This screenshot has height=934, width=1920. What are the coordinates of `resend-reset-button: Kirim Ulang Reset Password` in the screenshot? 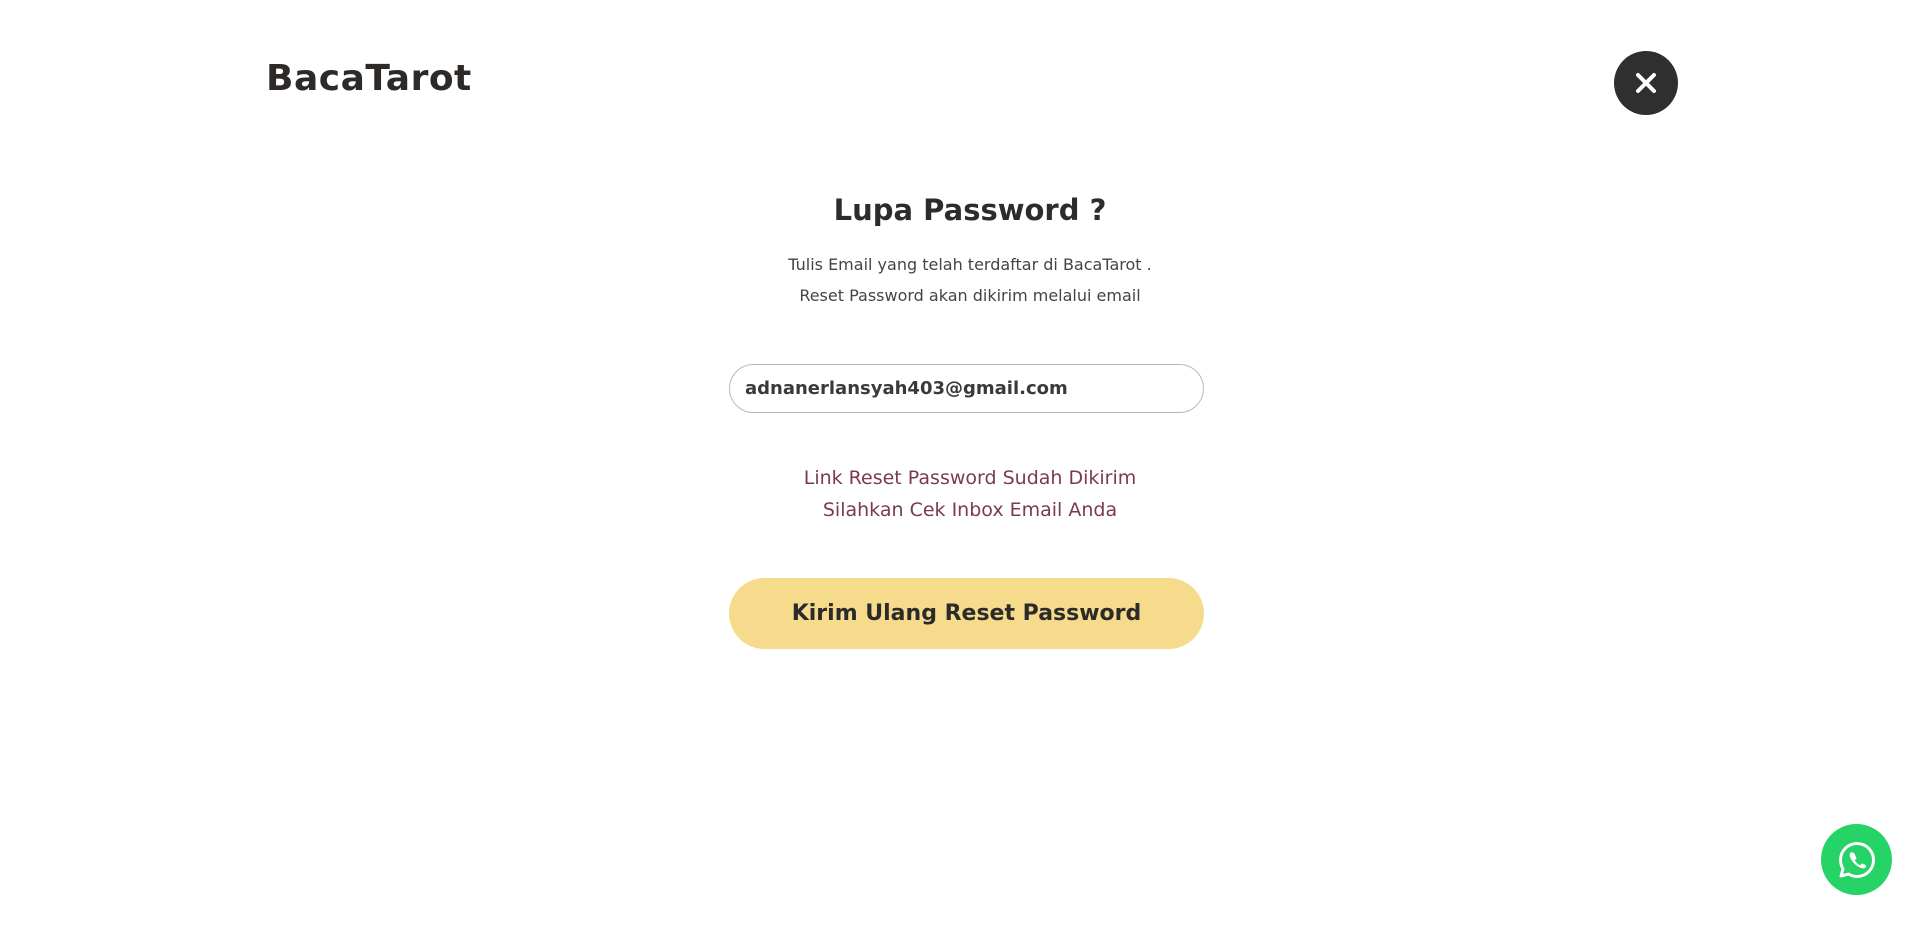 It's located at (966, 613).